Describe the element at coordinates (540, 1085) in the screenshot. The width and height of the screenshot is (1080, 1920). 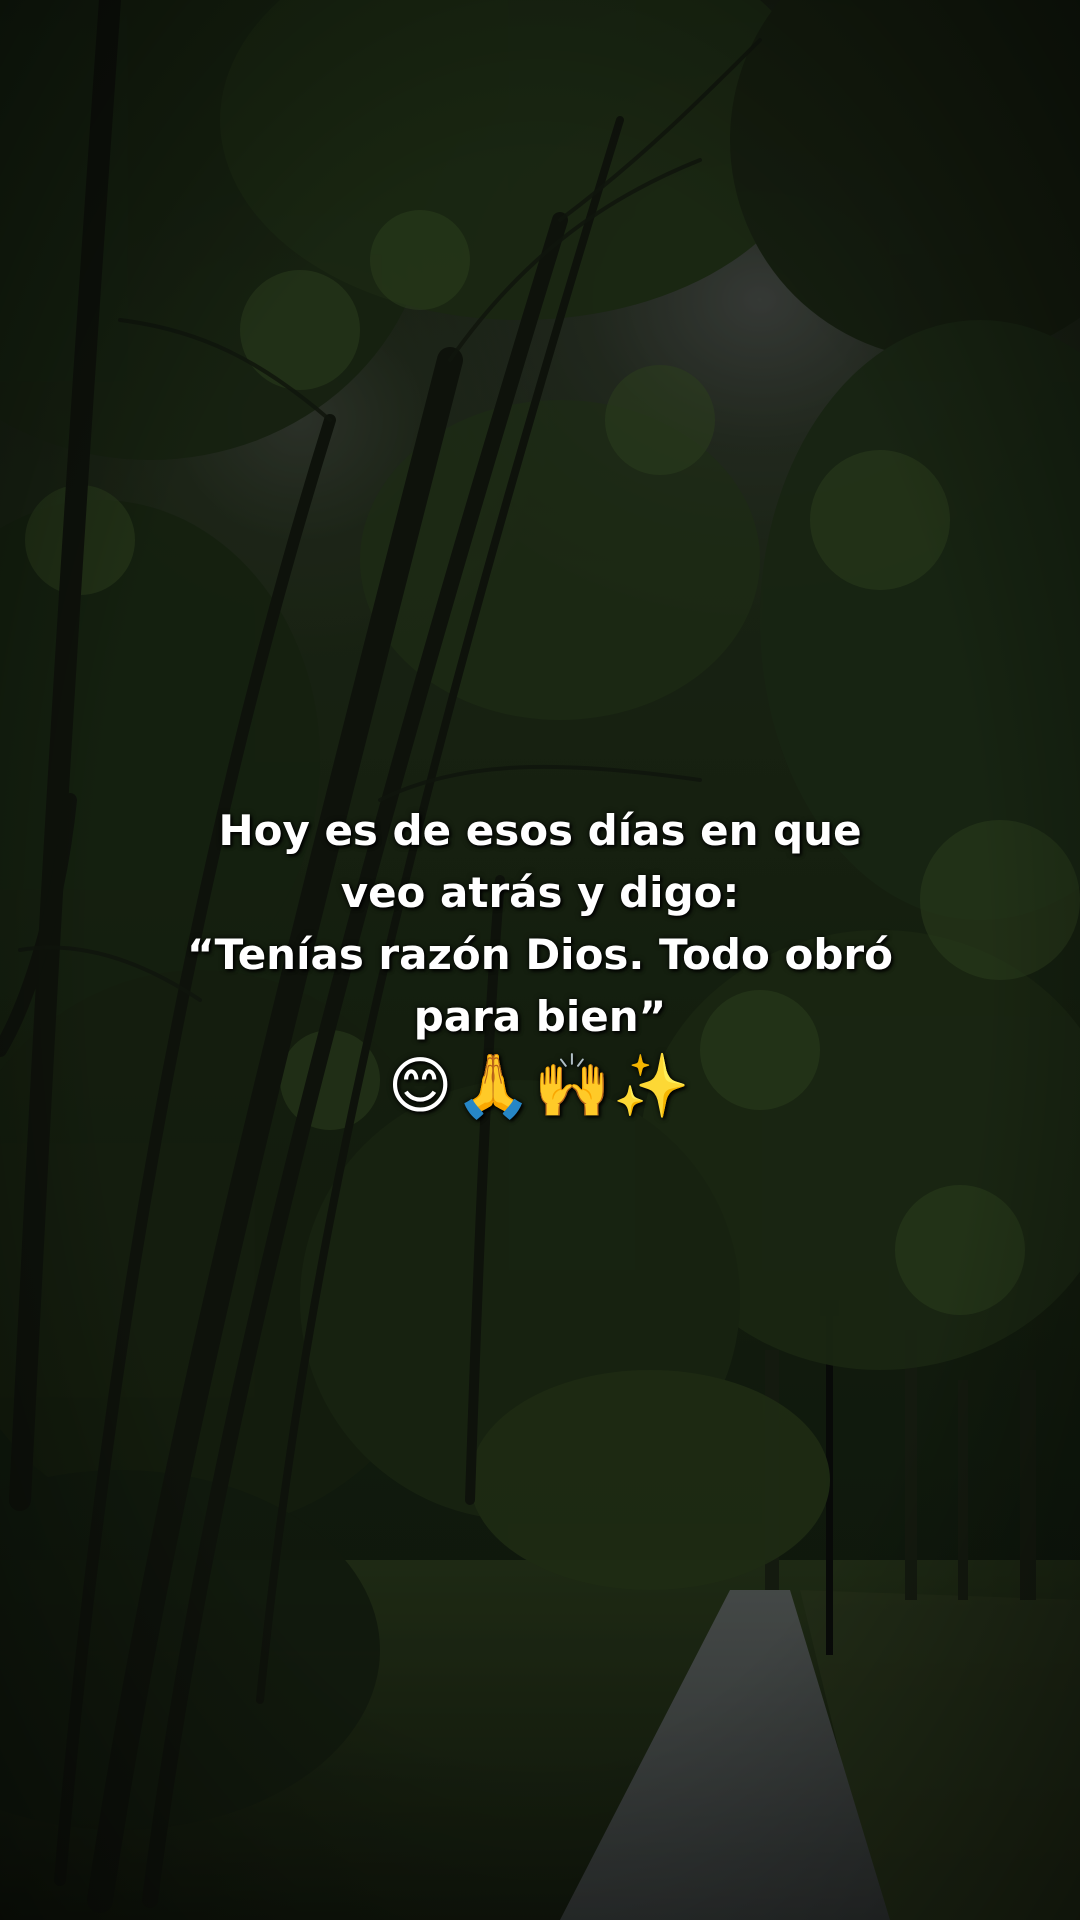
I see `emoji-row: 😊🙏🙌✨` at that location.